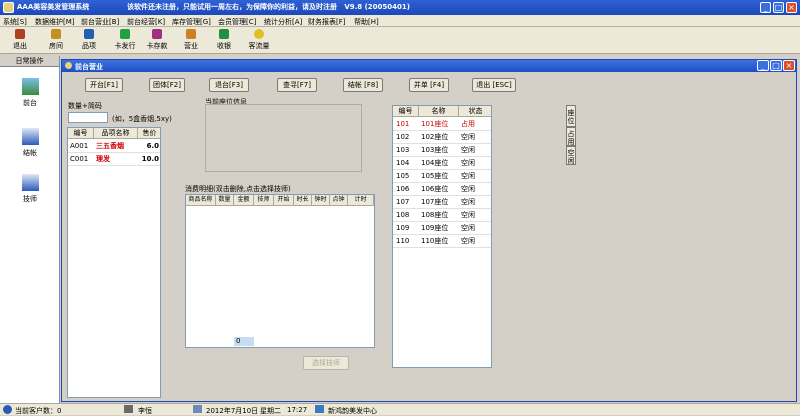 The width and height of the screenshot is (800, 416). Describe the element at coordinates (114, 159) in the screenshot. I see `table-row: C001 理发 10.0` at that location.